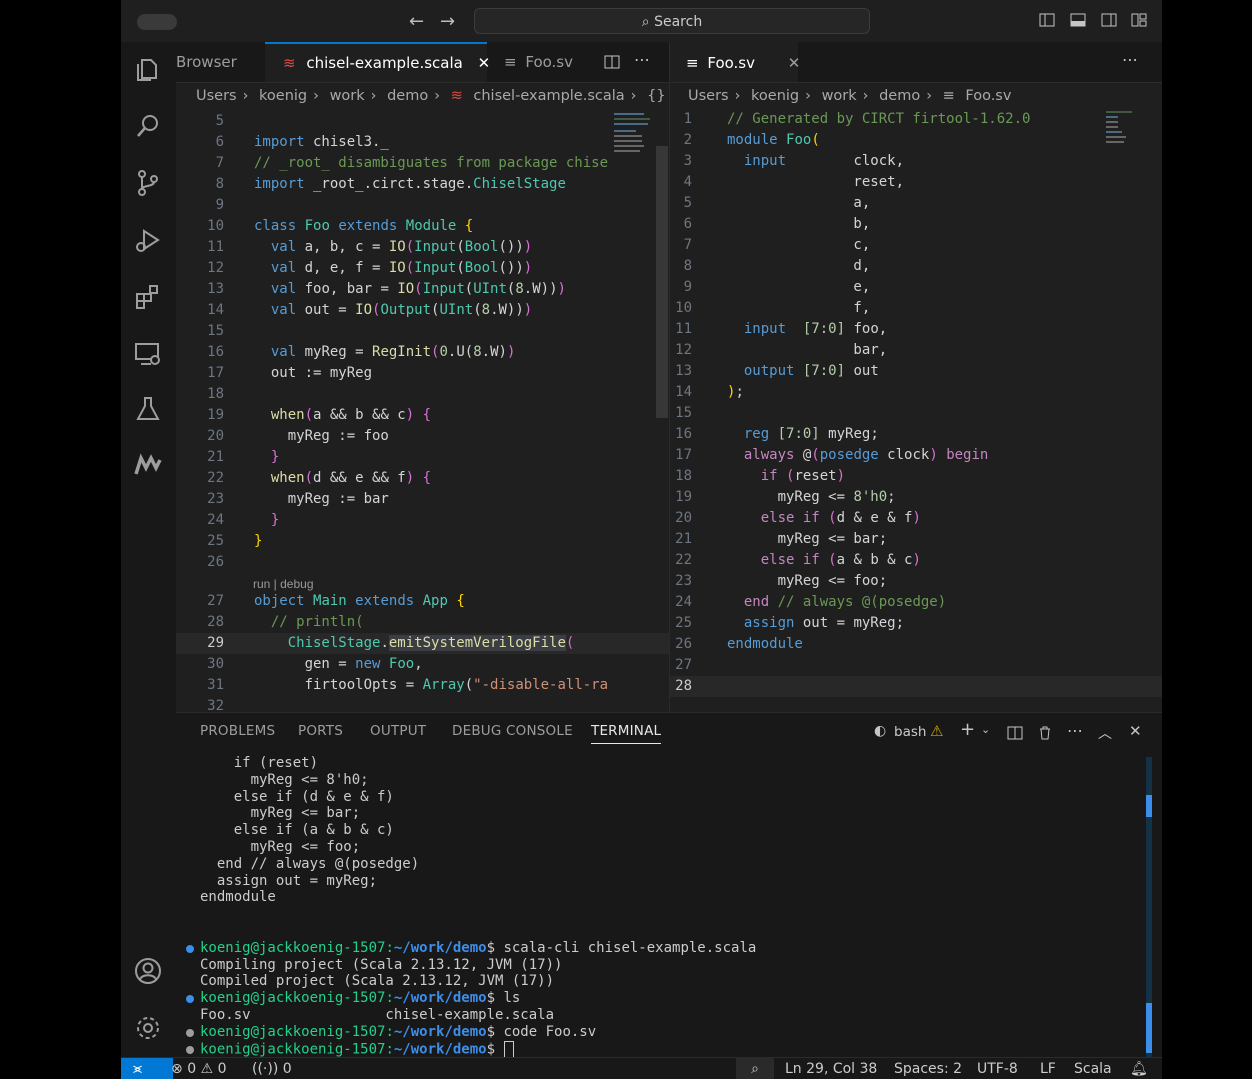  Describe the element at coordinates (422, 394) in the screenshot. I see `code-line: 18` at that location.